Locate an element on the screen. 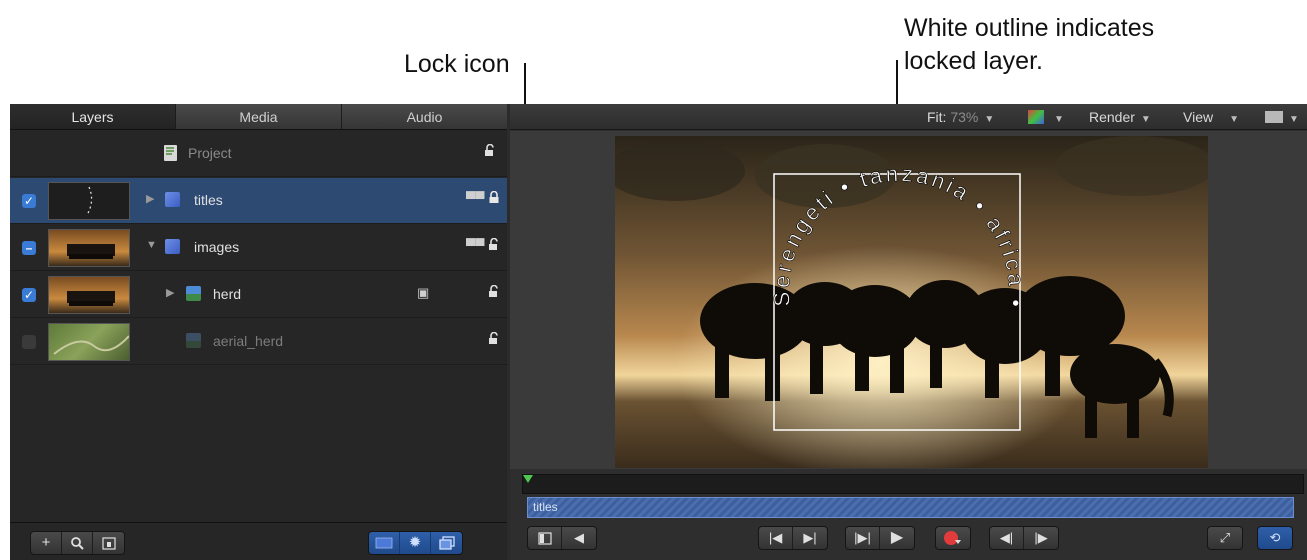  transport-group-2: |▶| ▶ is located at coordinates (880, 538).